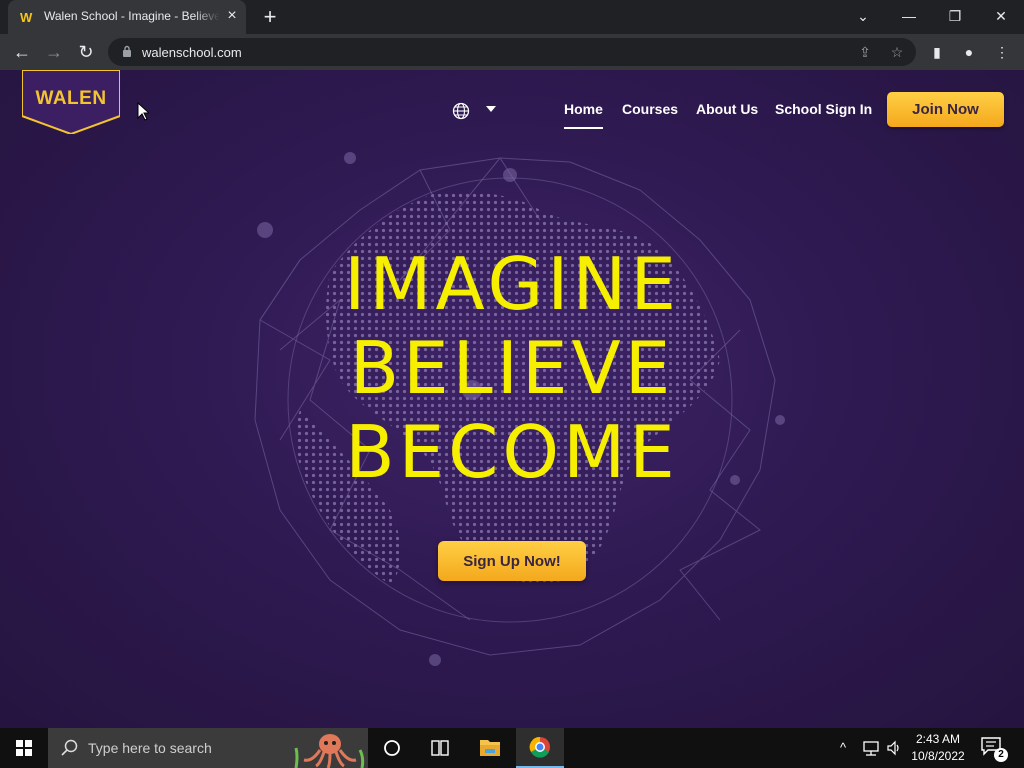  I want to click on mouse-cursor-icon, so click(143, 111).